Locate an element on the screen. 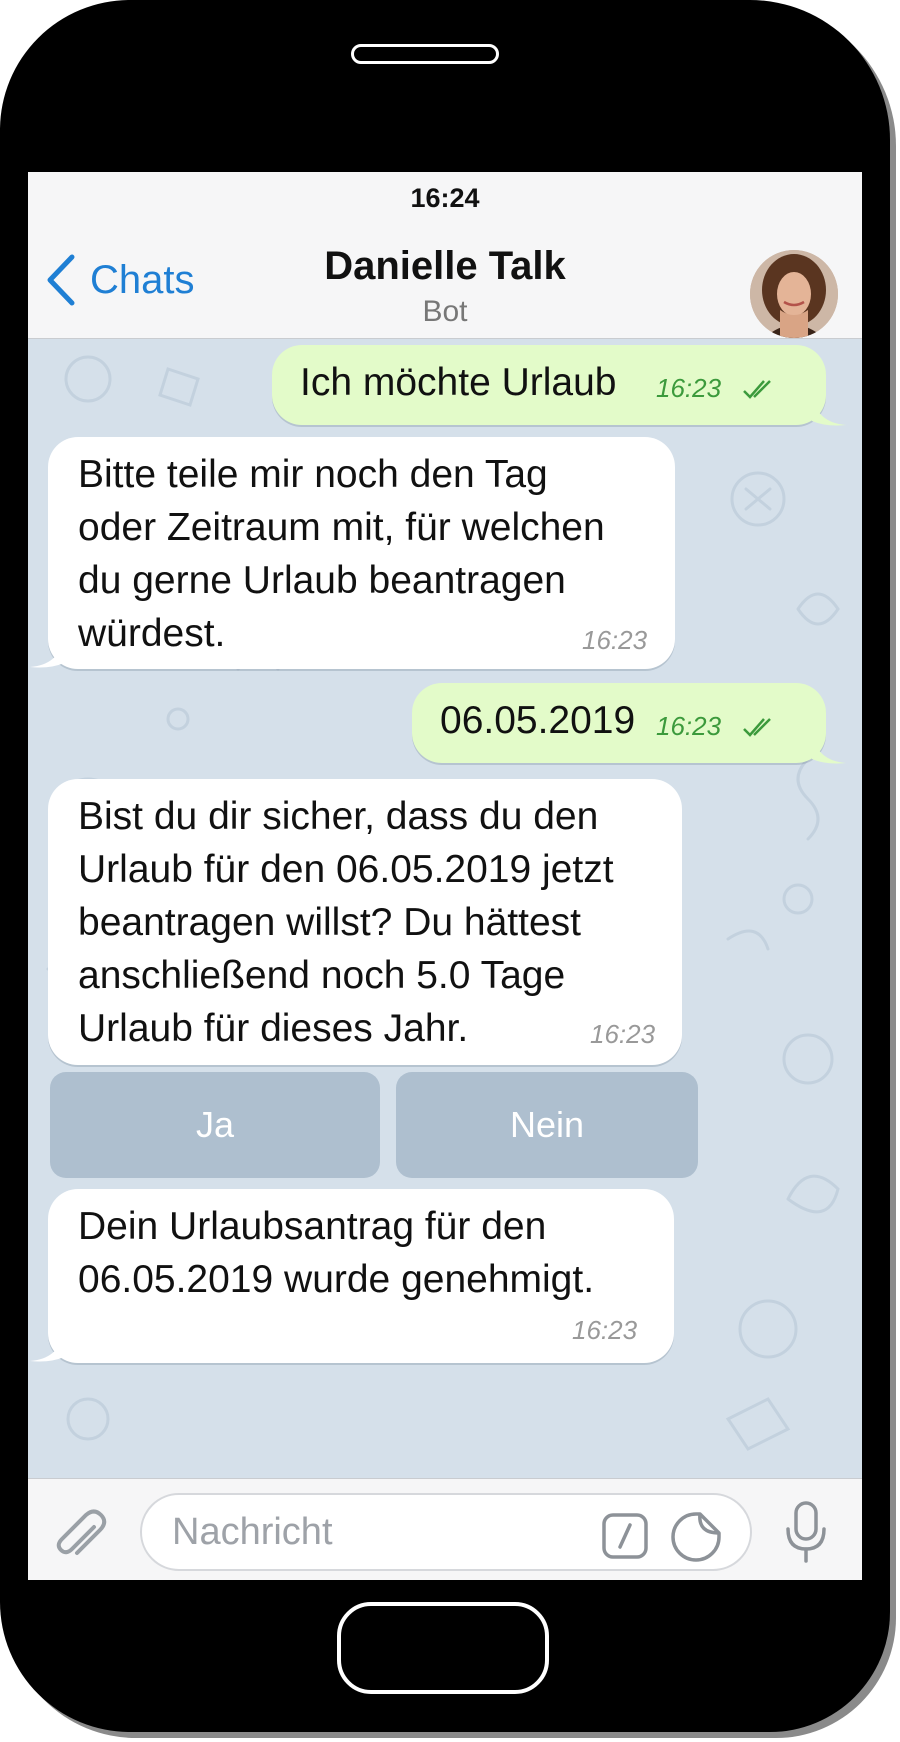 This screenshot has width=900, height=1742. message-input is located at coordinates (446, 1532).